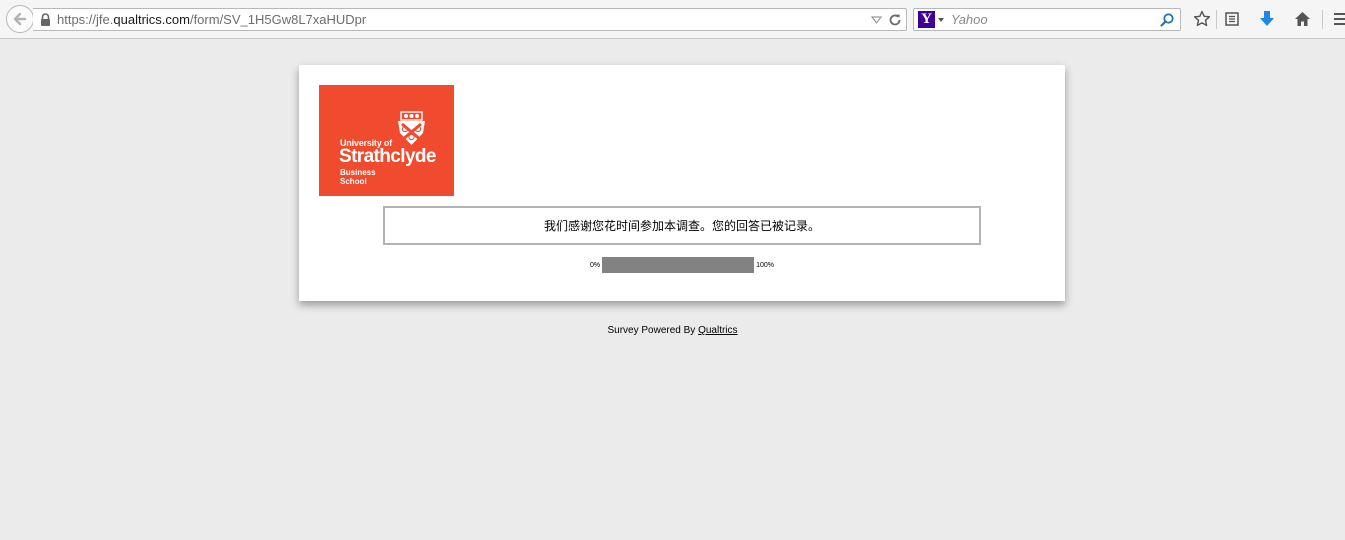 The image size is (1345, 540). I want to click on progress-start-label: 0%, so click(595, 265).